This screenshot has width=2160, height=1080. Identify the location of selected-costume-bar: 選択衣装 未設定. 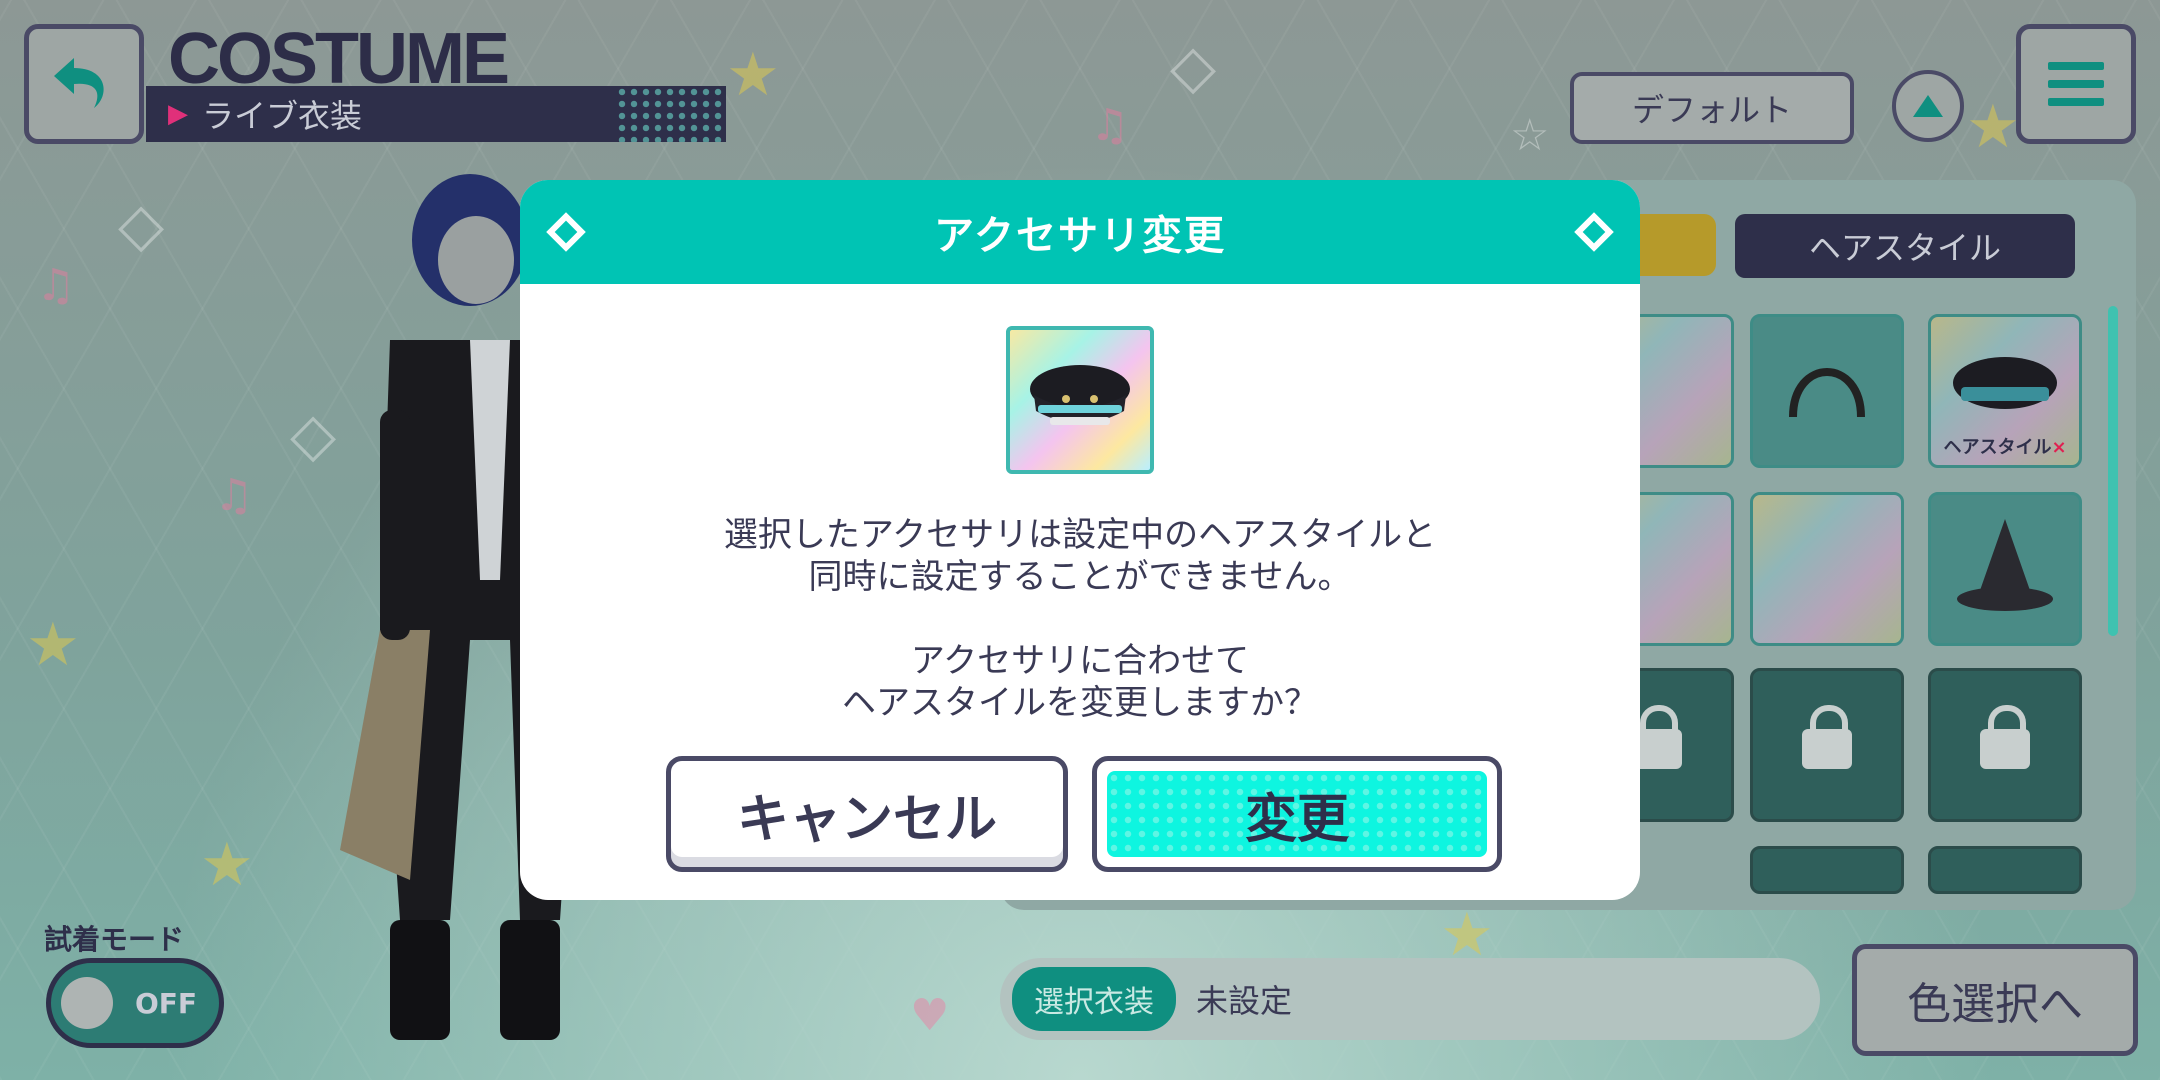
(1410, 999).